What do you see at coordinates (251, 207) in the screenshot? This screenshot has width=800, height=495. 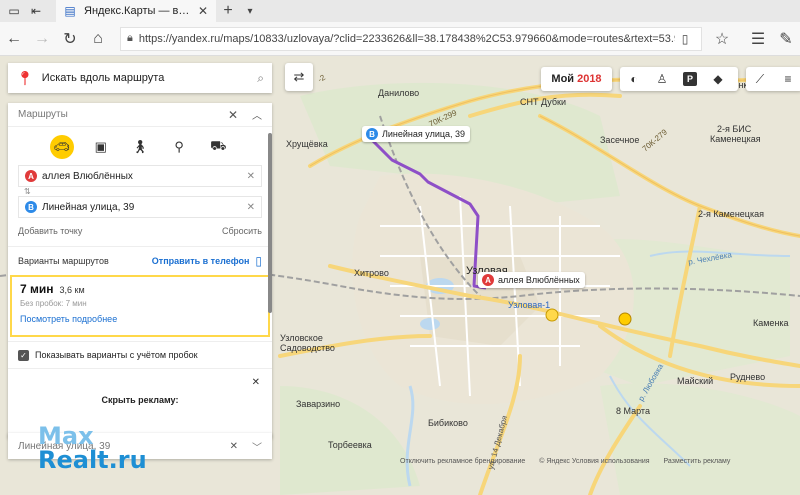 I see `clear-b-icon: ✕` at bounding box center [251, 207].